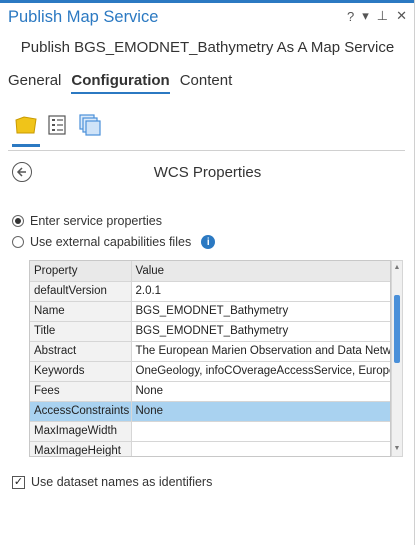 Image resolution: width=415 pixels, height=545 pixels. I want to click on table-row: Fees None, so click(210, 391).